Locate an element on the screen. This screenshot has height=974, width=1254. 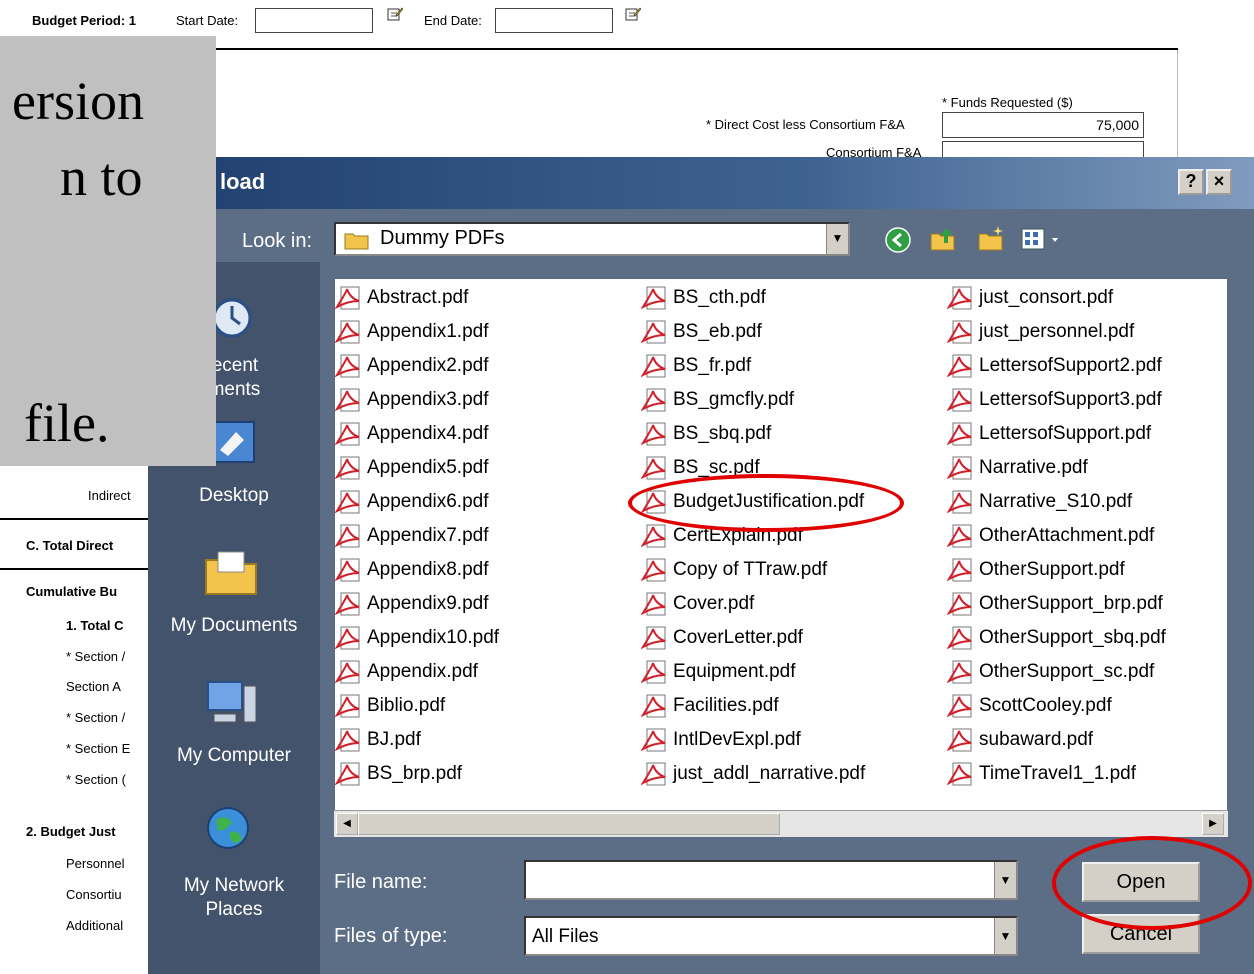
file-item: LettersofSupport3.pdf is located at coordinates (1054, 400).